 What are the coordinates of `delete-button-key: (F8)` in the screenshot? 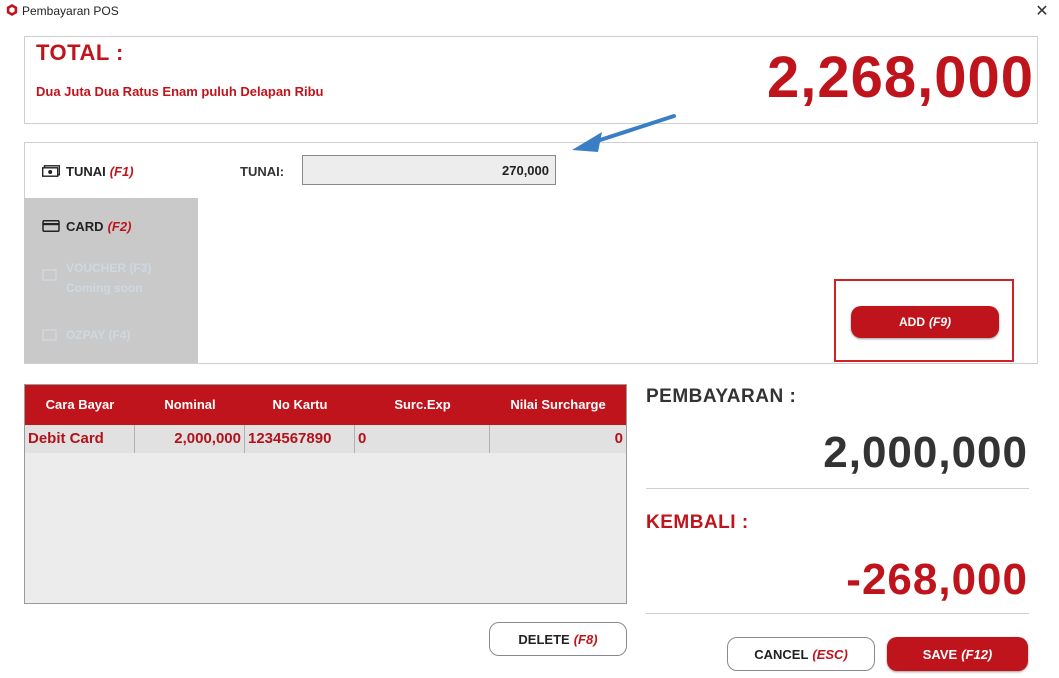 It's located at (585, 639).